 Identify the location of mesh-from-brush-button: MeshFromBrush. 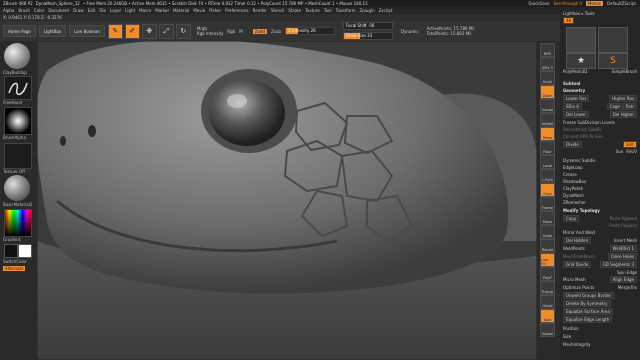
(579, 256).